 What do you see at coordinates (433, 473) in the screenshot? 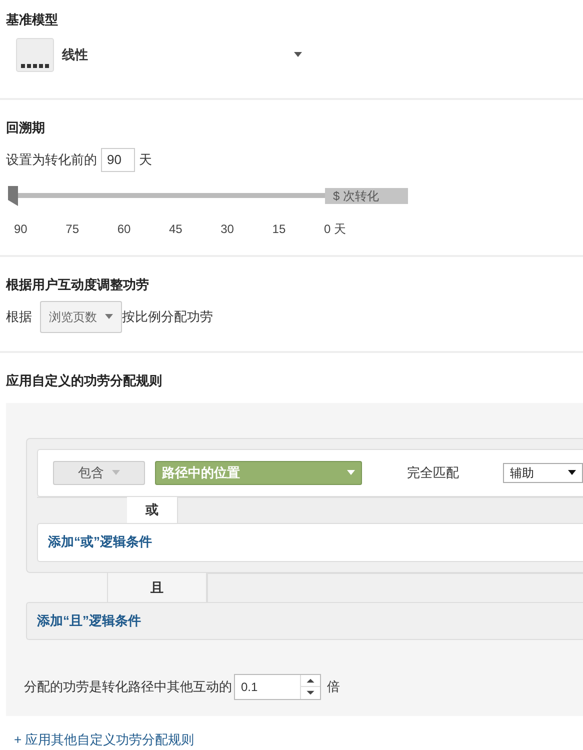
I see `match-label: 完全匹配` at bounding box center [433, 473].